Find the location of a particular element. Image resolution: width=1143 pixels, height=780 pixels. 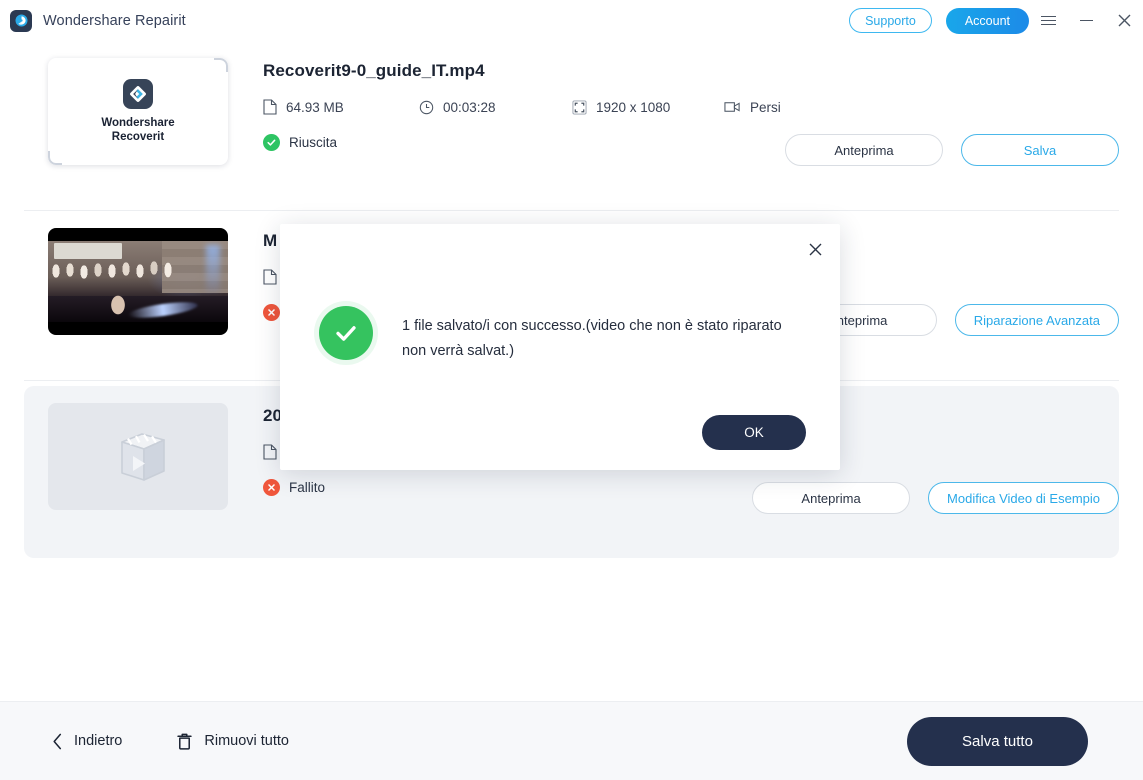

remove-all-button: Rimuovi tutto is located at coordinates (232, 741).